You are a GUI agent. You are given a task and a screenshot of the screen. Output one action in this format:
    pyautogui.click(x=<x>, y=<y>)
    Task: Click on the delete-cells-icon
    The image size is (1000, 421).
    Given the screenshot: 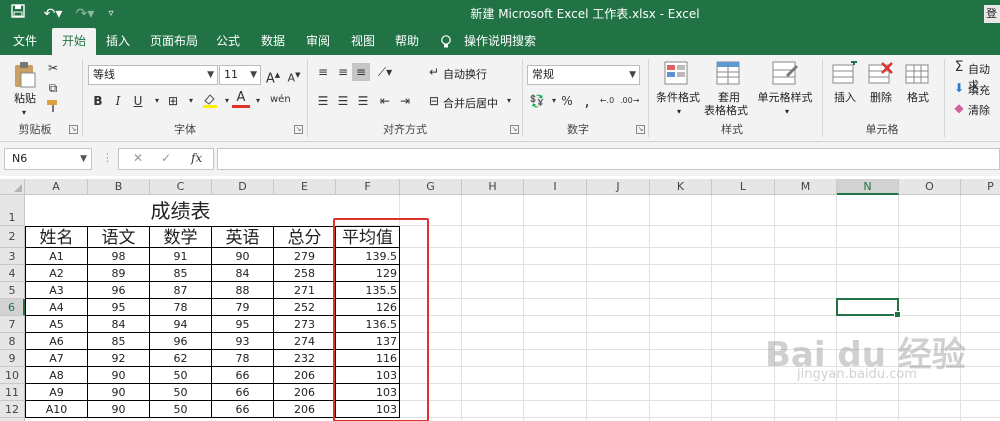 What is the action you would take?
    pyautogui.click(x=881, y=74)
    